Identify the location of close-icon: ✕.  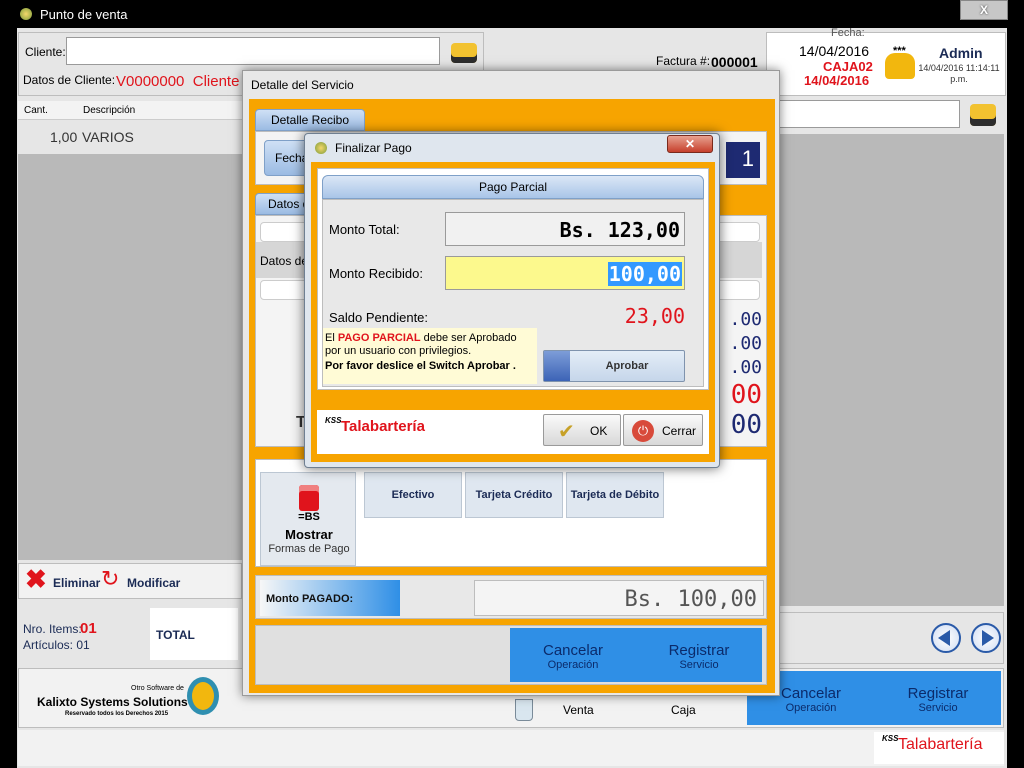
(690, 144).